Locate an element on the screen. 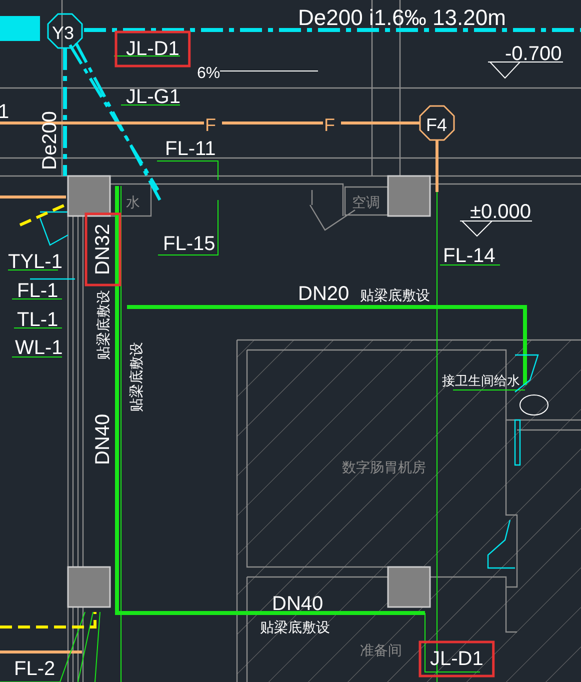  pipe-label: DN32 is located at coordinates (103, 249).